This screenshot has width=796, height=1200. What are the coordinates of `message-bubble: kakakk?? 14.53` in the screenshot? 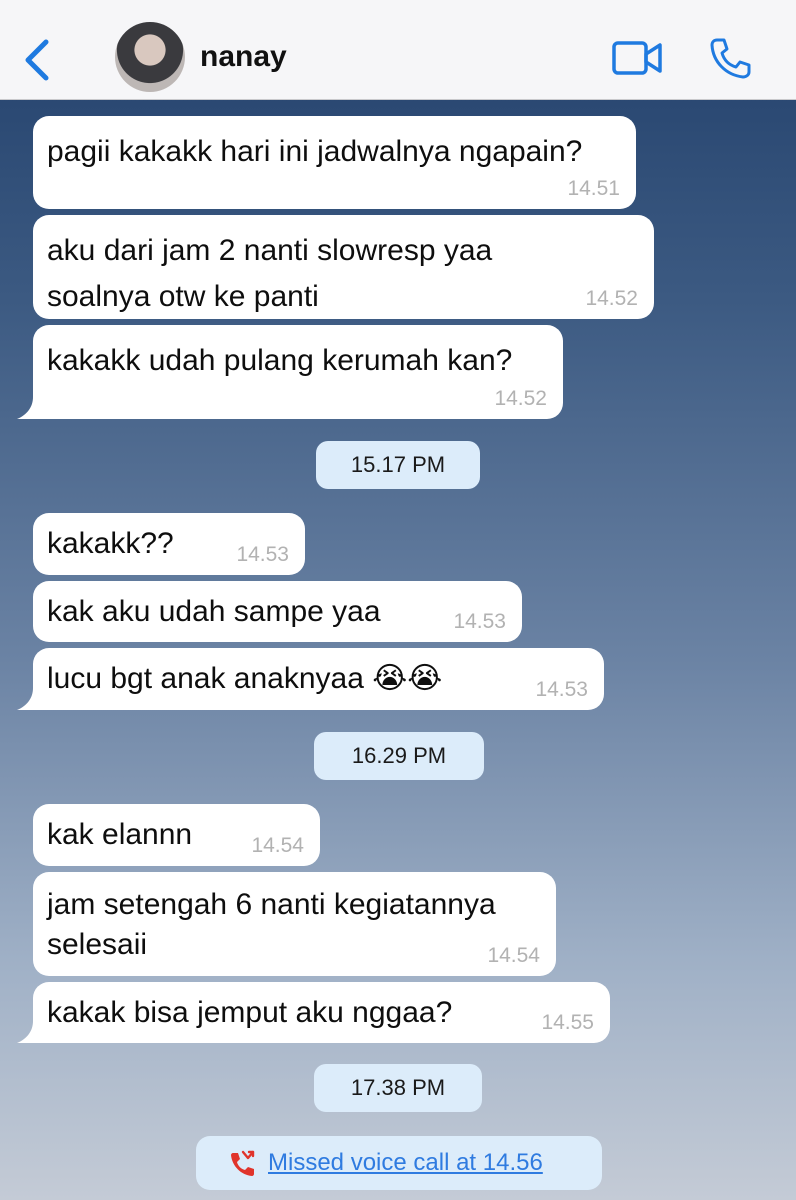 It's located at (169, 544).